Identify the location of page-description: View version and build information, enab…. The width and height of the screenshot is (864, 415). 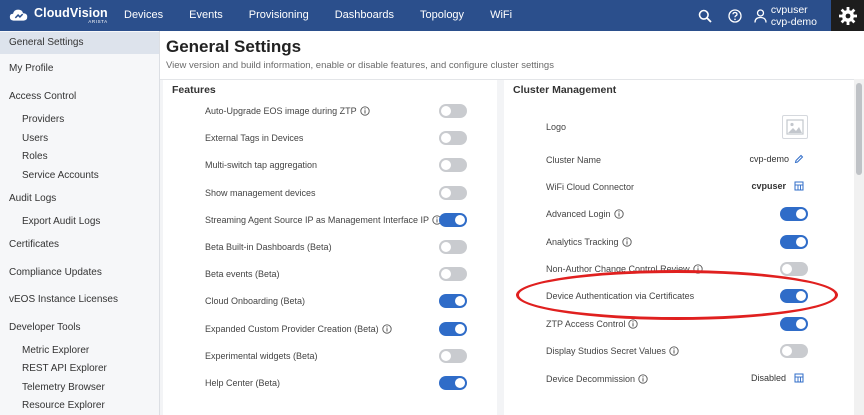
(360, 65).